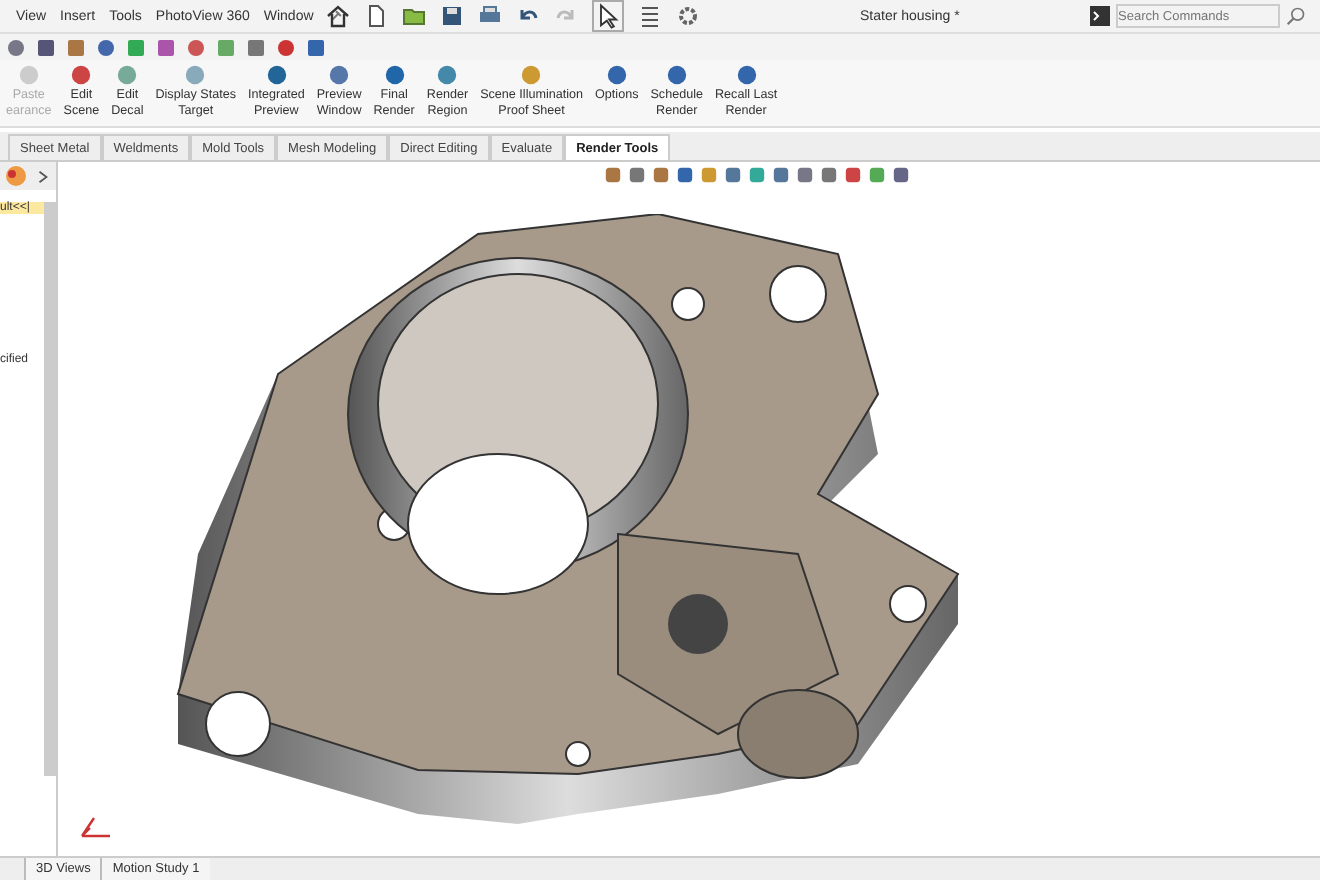 The height and width of the screenshot is (880, 1320). I want to click on list-icon, so click(650, 16).